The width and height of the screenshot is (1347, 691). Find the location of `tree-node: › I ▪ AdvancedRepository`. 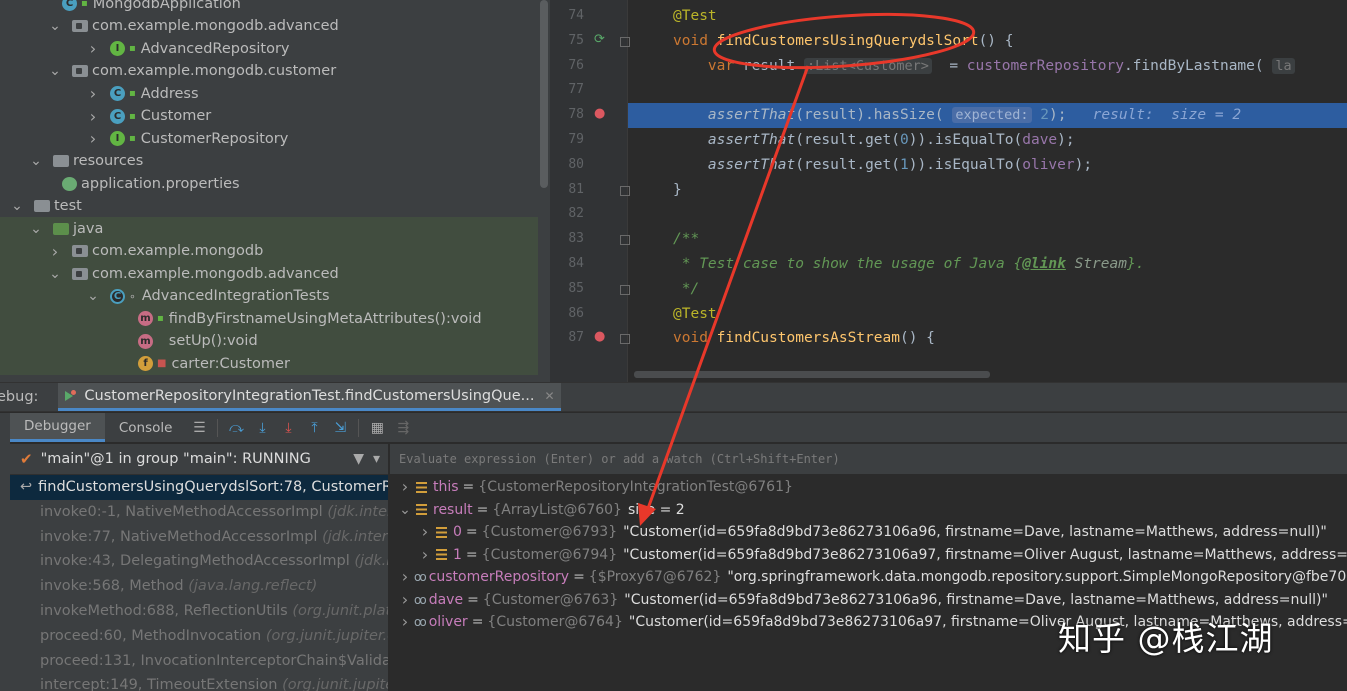

tree-node: › I ▪ AdvancedRepository is located at coordinates (269, 48).